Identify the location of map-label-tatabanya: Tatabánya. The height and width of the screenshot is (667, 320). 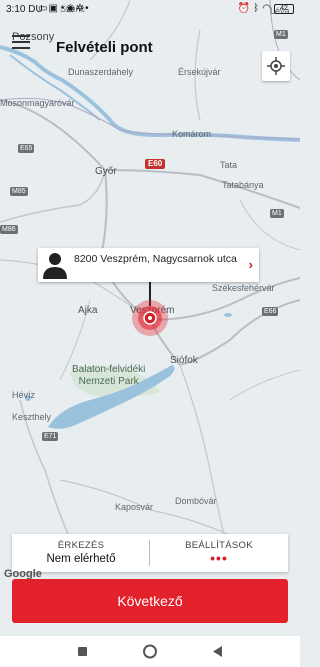
(243, 185).